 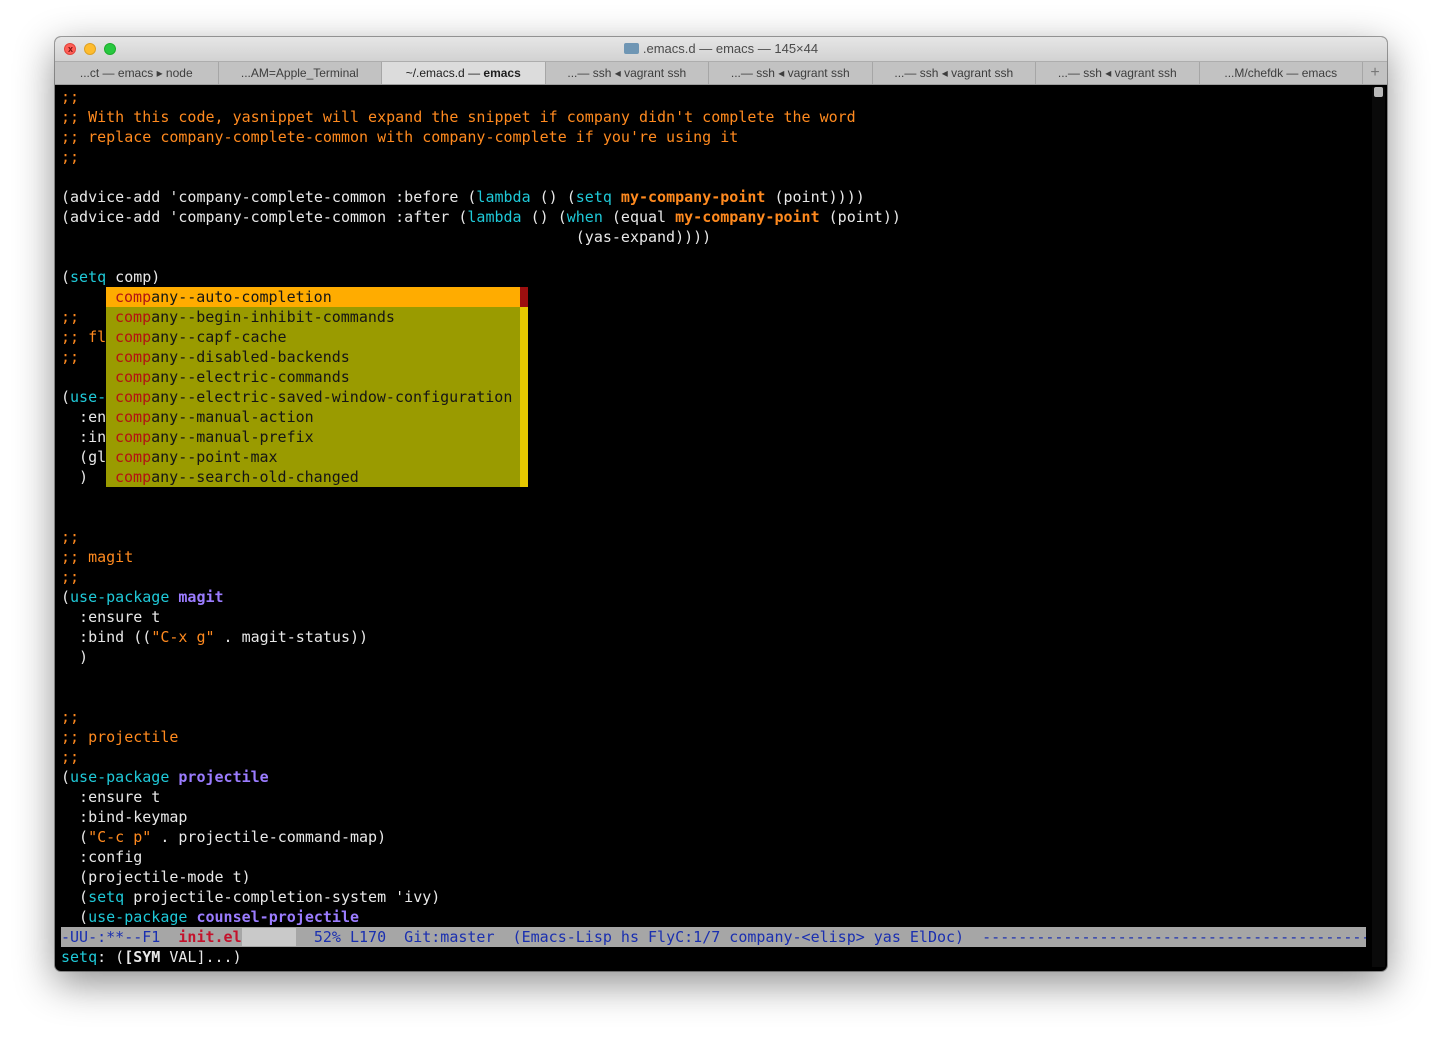 I want to click on code-line: (use-package magit, so click(x=142, y=597).